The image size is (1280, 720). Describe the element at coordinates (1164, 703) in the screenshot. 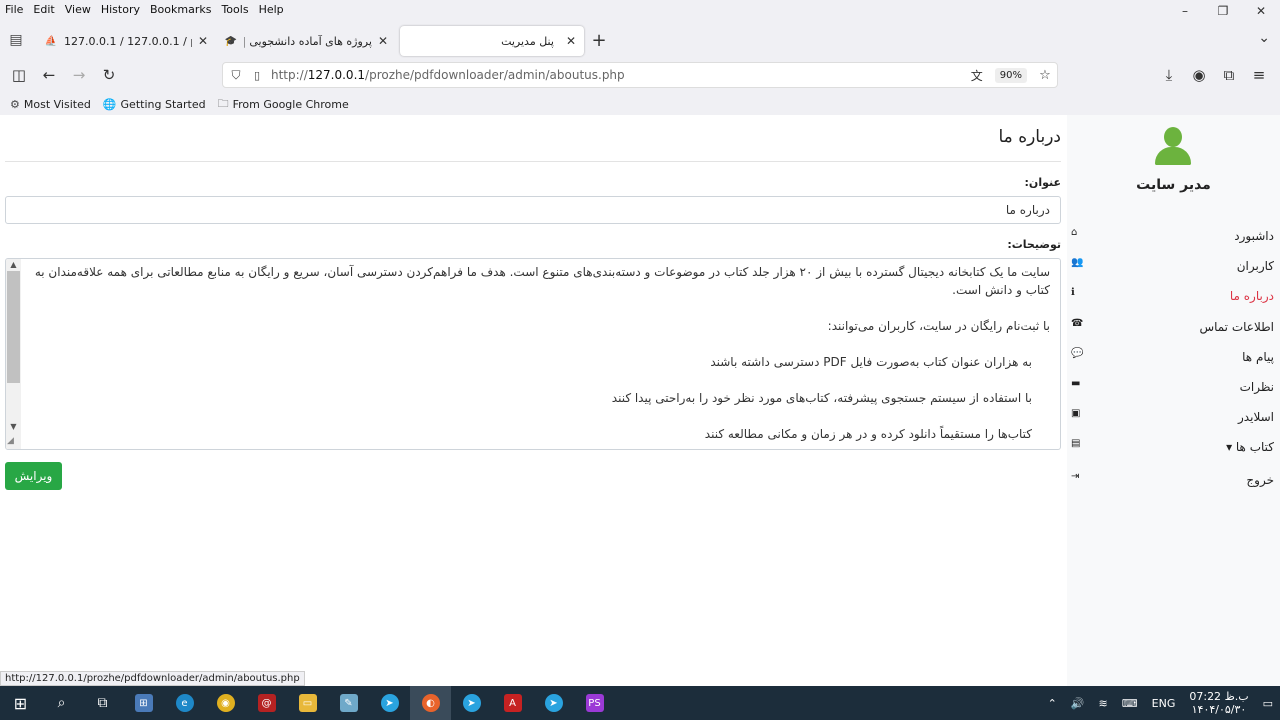

I see `language-indicator: ENG` at that location.